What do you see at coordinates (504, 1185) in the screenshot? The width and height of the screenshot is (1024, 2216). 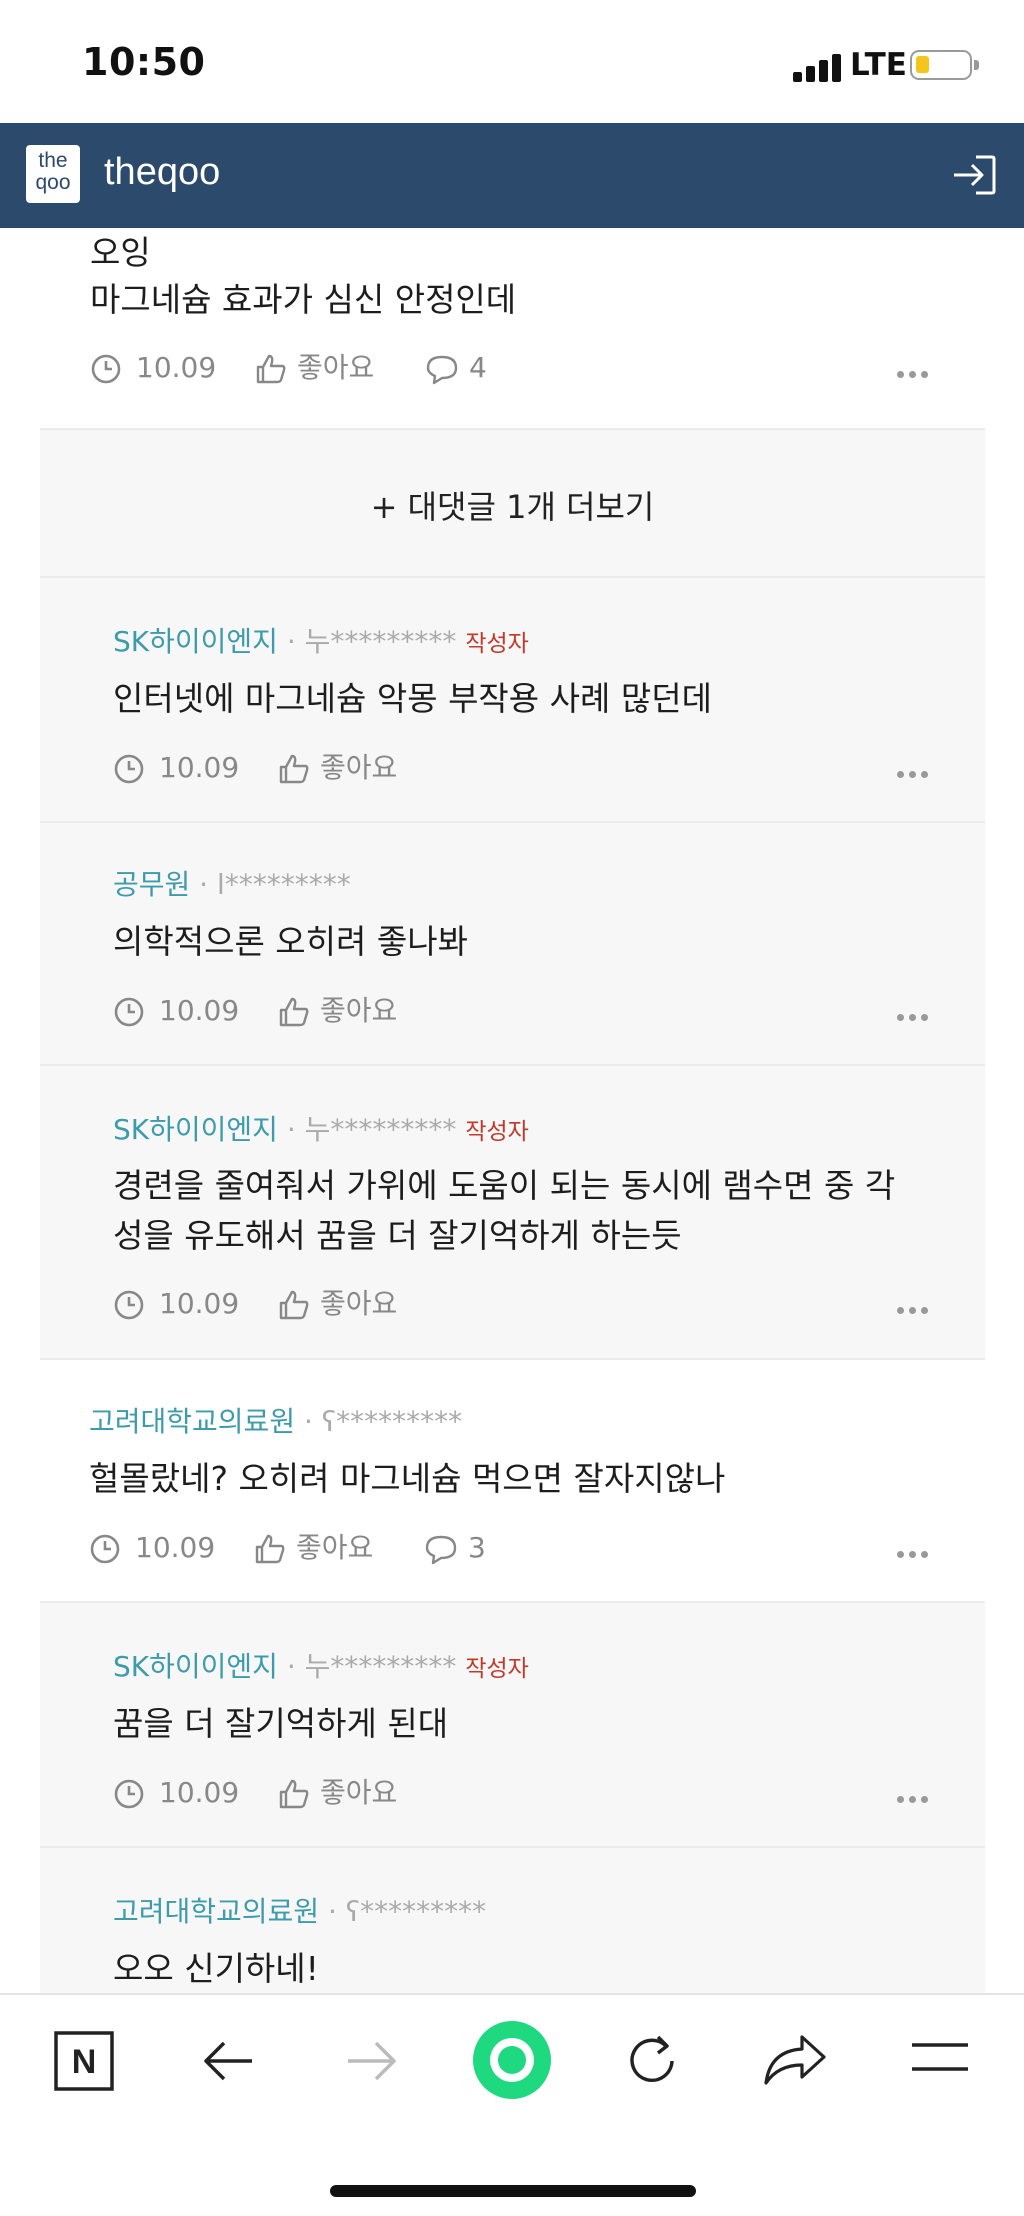 I see `comment-text-line: 경련을 줄여줘서 가위에 도움이 되는 동시에 램수면 중 각` at bounding box center [504, 1185].